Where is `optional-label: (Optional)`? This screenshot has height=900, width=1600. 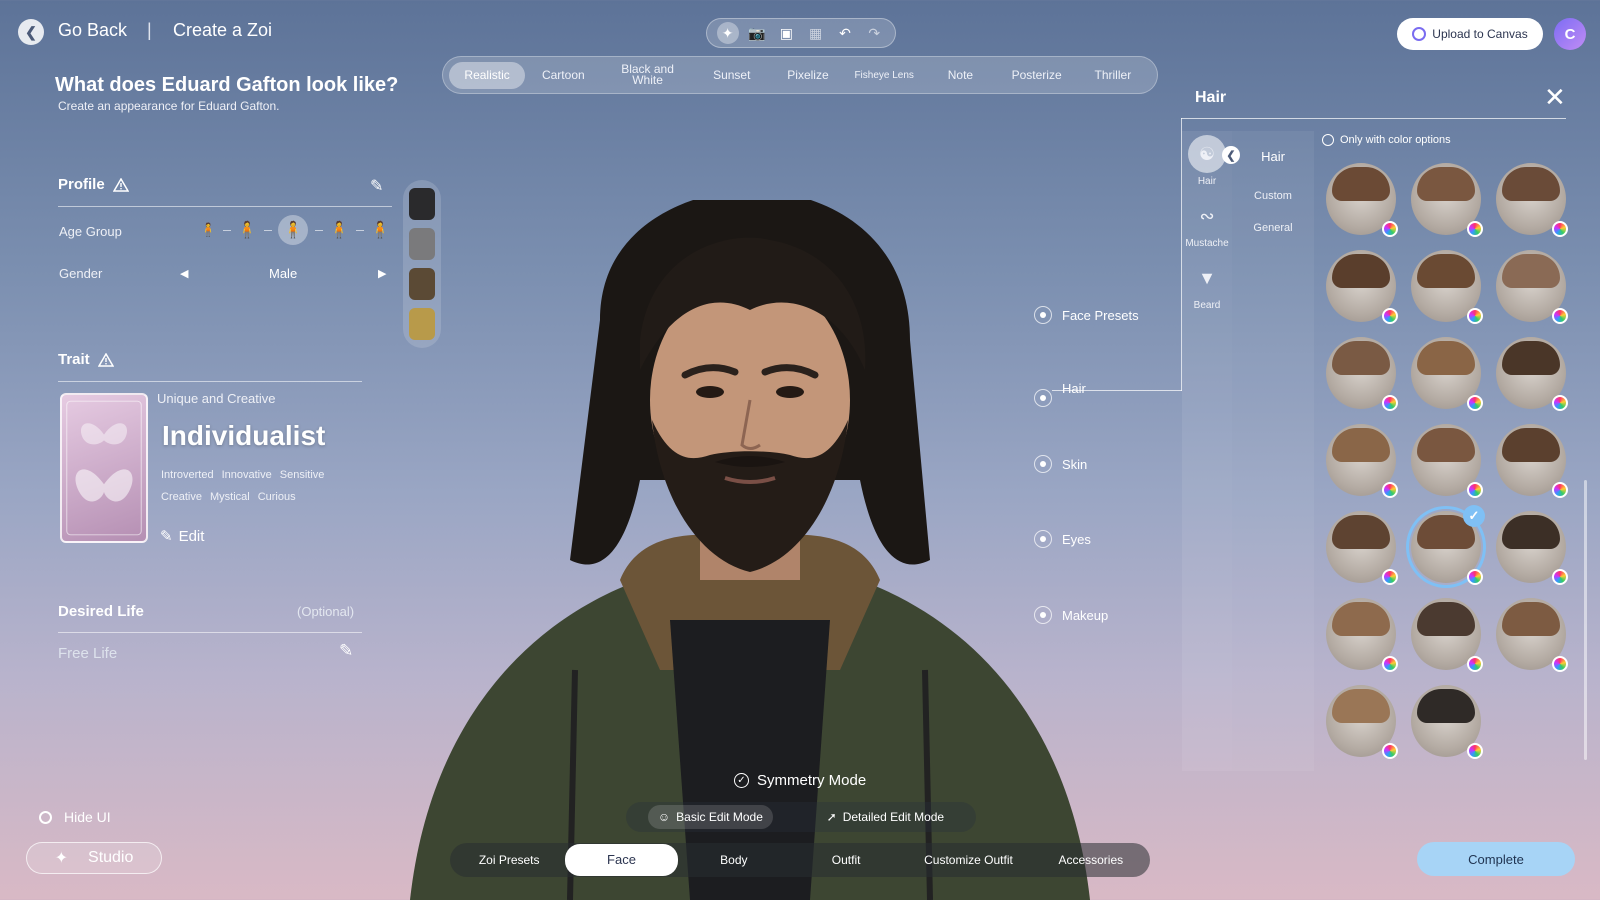
optional-label: (Optional) is located at coordinates (326, 611).